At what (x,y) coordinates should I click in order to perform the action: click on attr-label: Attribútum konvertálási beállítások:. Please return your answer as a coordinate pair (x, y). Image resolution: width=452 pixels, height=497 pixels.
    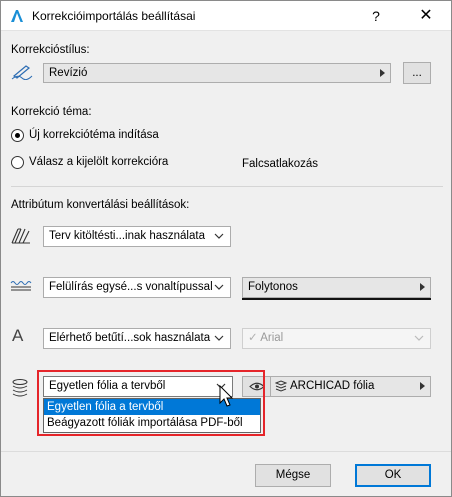
    Looking at the image, I should click on (100, 205).